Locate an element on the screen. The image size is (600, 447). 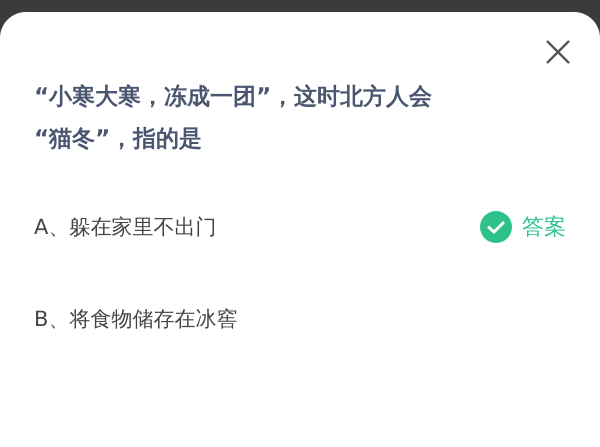
close-icon is located at coordinates (558, 52).